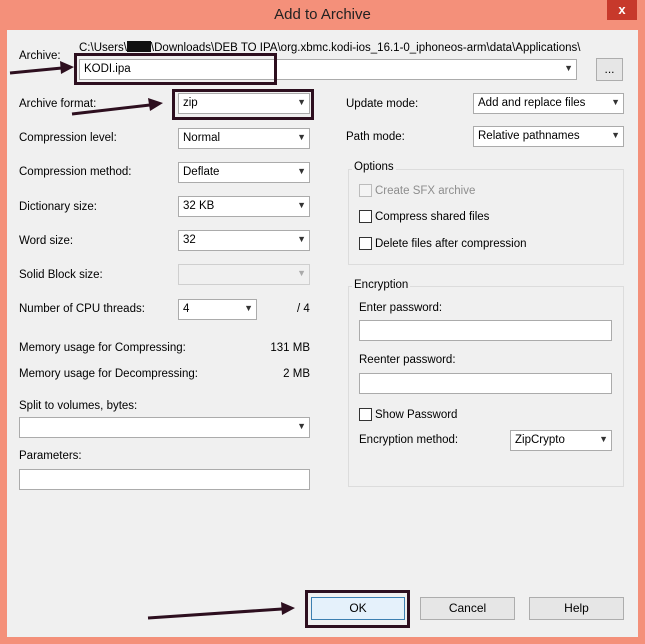 The width and height of the screenshot is (645, 644). What do you see at coordinates (221, 611) in the screenshot?
I see `arrow-to-ok-button` at bounding box center [221, 611].